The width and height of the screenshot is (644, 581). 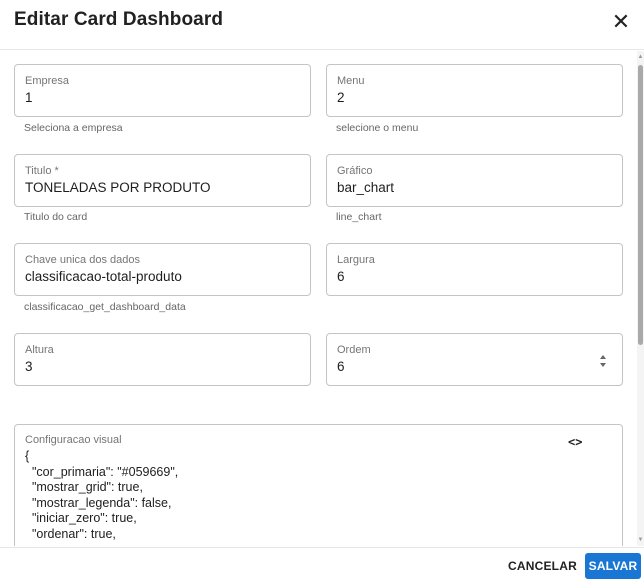 I want to click on largura-value: 6, so click(x=341, y=276).